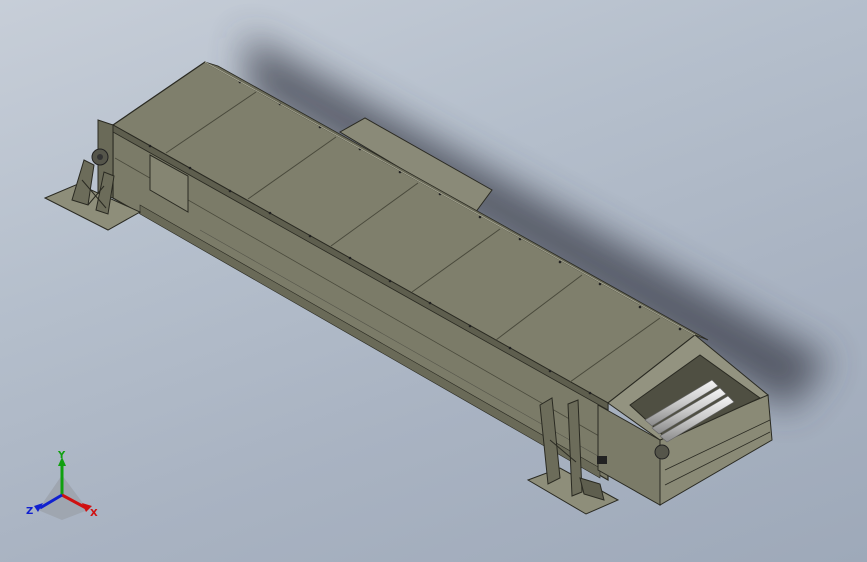  Describe the element at coordinates (61, 455) in the screenshot. I see `triad-y-label: Y` at that location.